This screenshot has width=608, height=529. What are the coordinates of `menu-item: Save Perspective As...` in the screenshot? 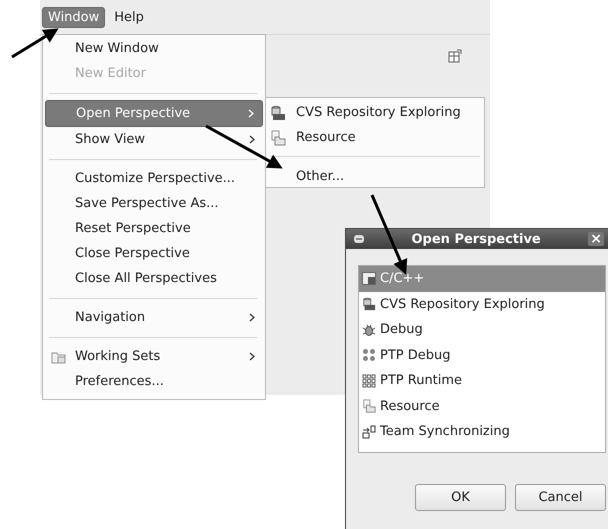 It's located at (154, 203).